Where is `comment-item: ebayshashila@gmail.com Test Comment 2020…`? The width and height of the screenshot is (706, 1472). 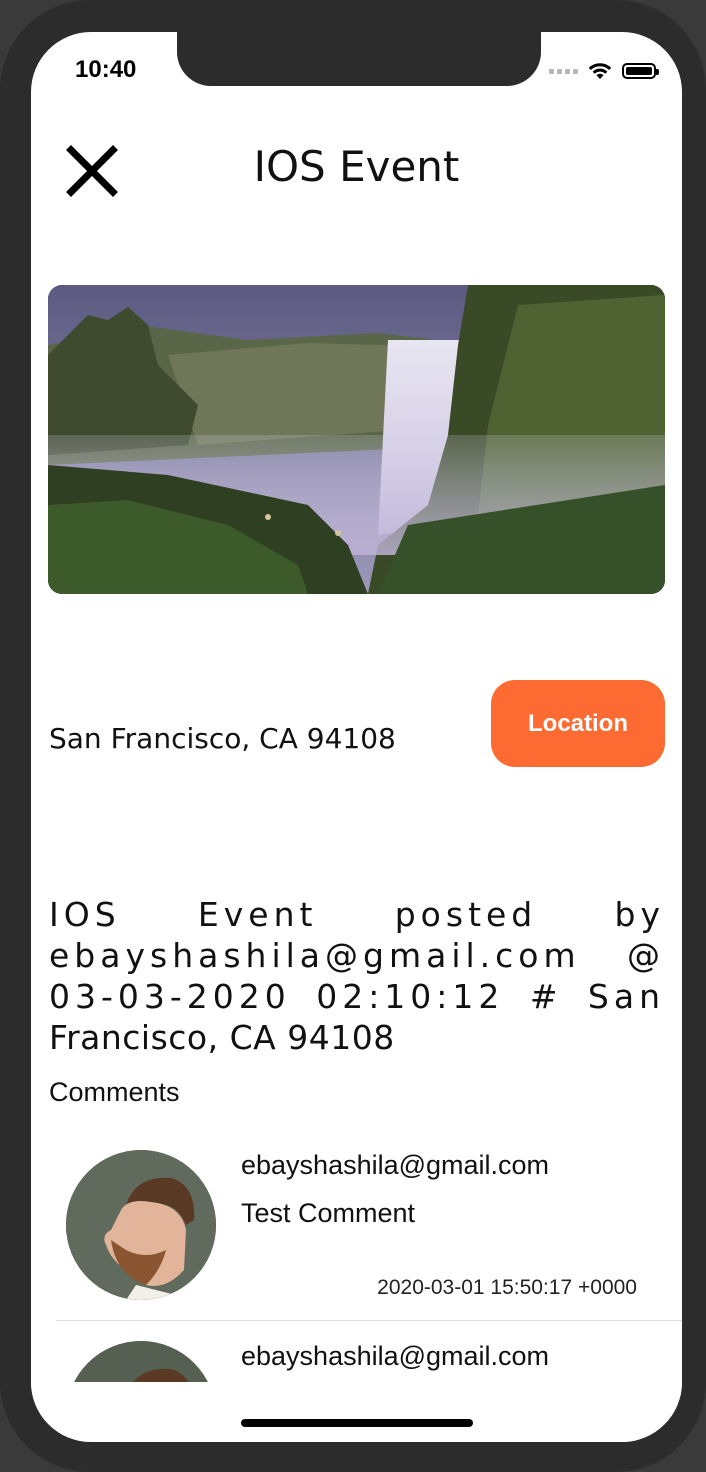
comment-item: ebayshashila@gmail.com Test Comment 2020… is located at coordinates (356, 1245).